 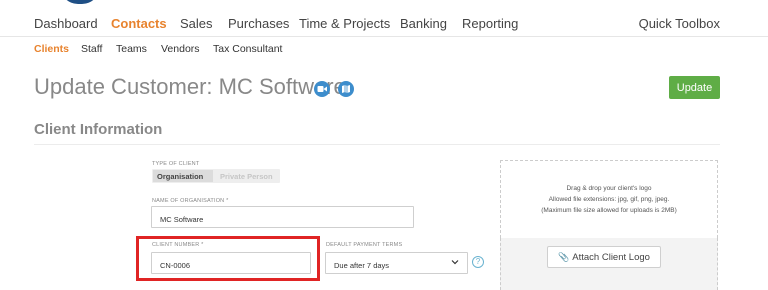 I want to click on subnav-teams: Teams, so click(x=131, y=49).